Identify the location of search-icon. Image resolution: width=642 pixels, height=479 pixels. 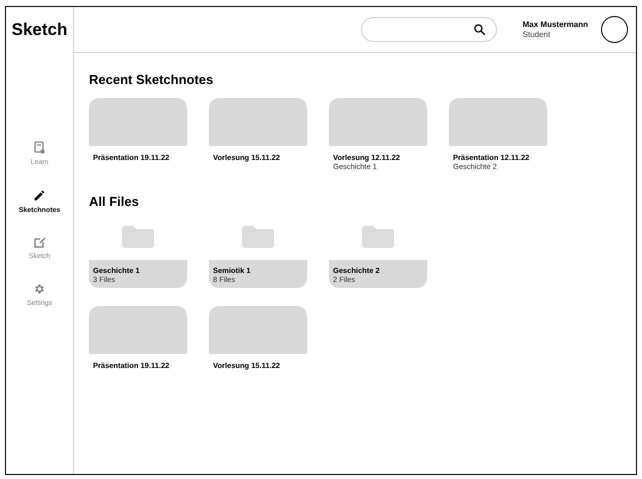
(479, 29).